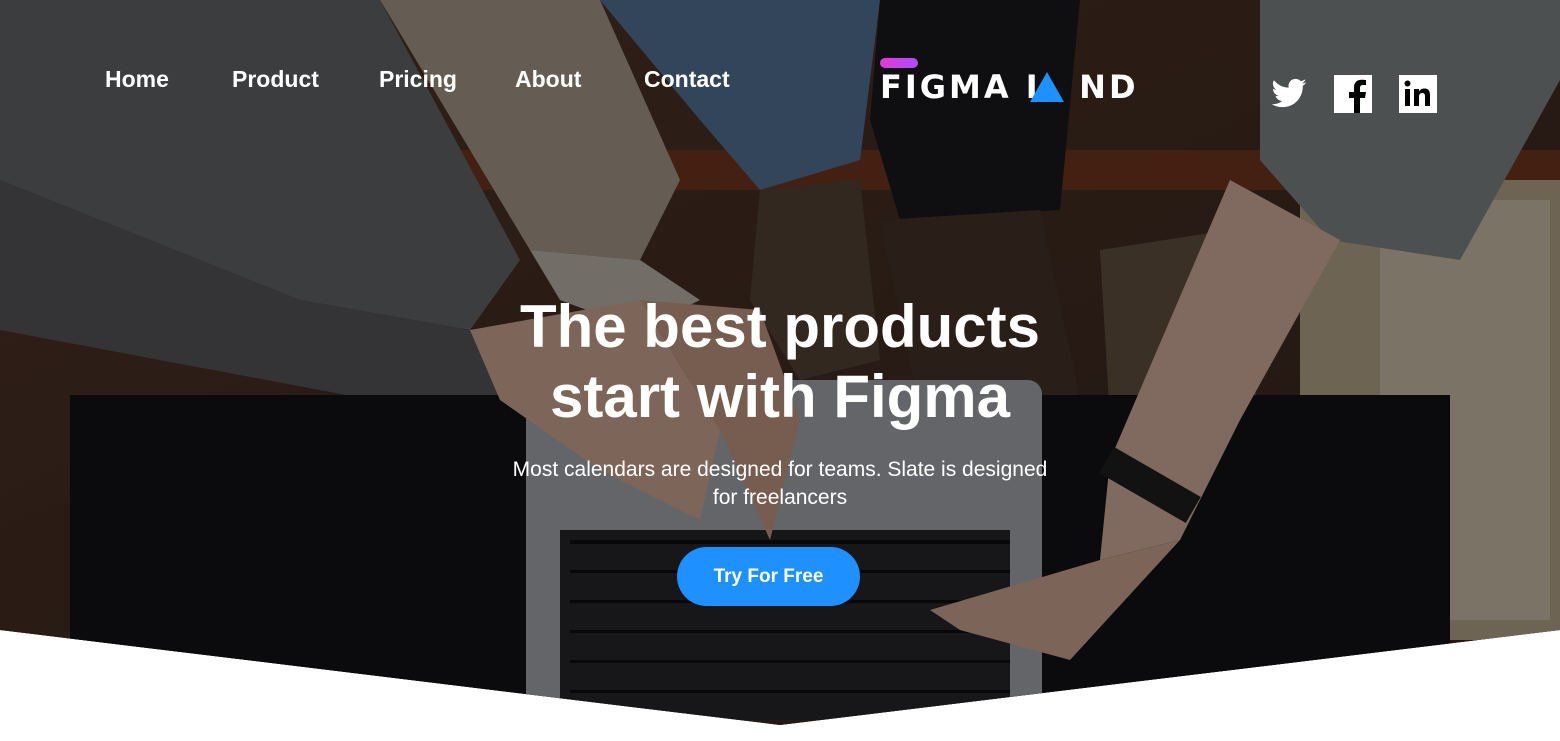 Image resolution: width=1560 pixels, height=741 pixels. What do you see at coordinates (965, 87) in the screenshot?
I see `logo-text-left: FIGMA L` at bounding box center [965, 87].